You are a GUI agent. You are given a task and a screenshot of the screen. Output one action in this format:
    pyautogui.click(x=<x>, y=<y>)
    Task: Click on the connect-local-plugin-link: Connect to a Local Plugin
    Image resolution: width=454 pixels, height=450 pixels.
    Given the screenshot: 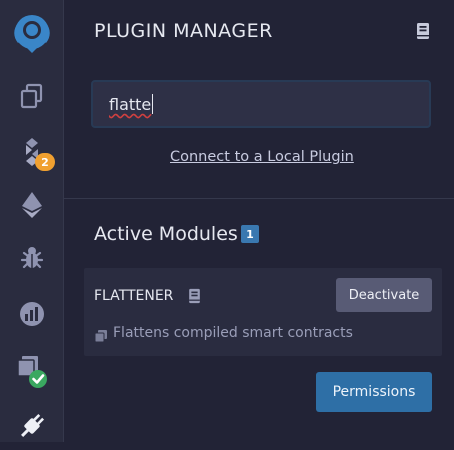 What is the action you would take?
    pyautogui.click(x=262, y=157)
    